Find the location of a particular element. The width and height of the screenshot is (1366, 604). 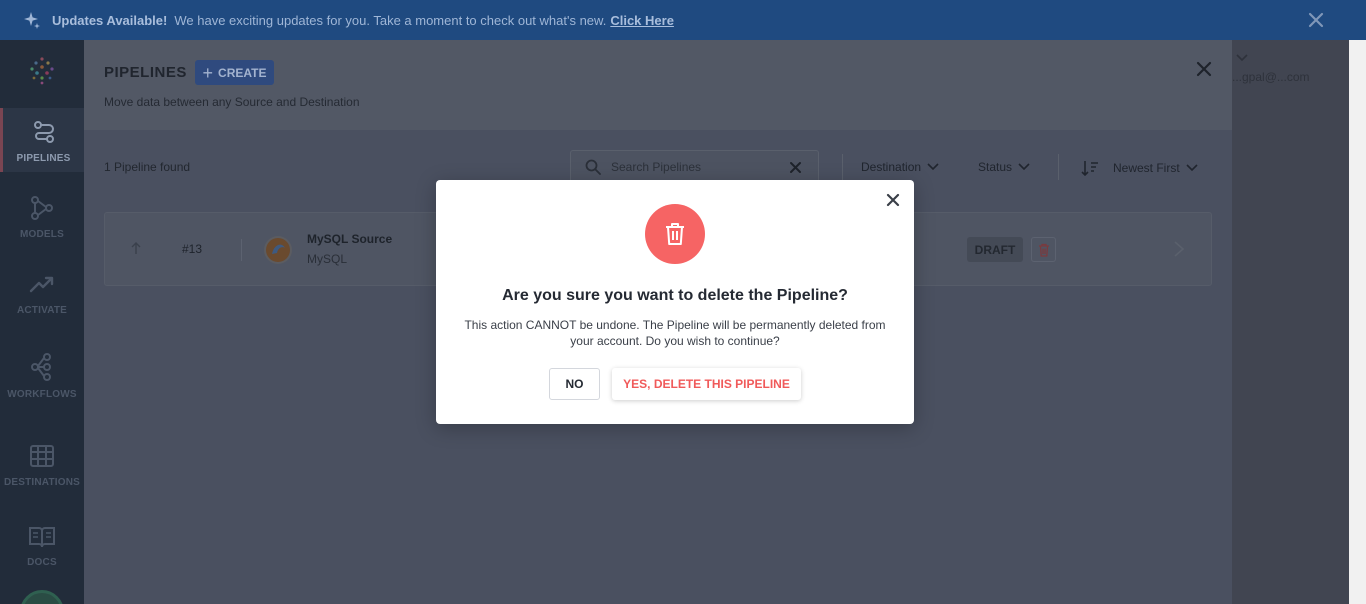

search-box is located at coordinates (694, 167).